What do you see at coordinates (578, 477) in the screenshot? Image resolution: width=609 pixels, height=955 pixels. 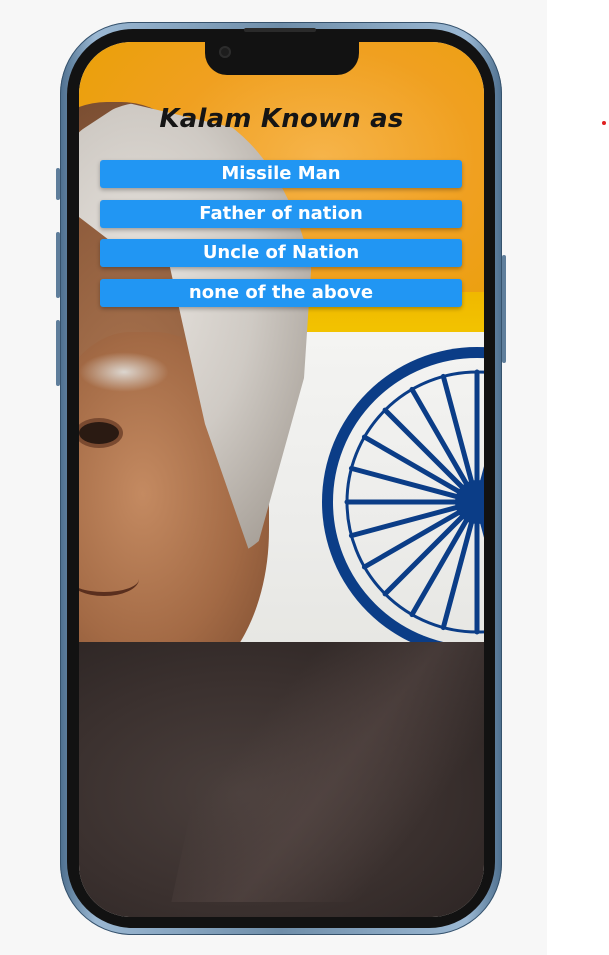 I see `right-panel` at bounding box center [578, 477].